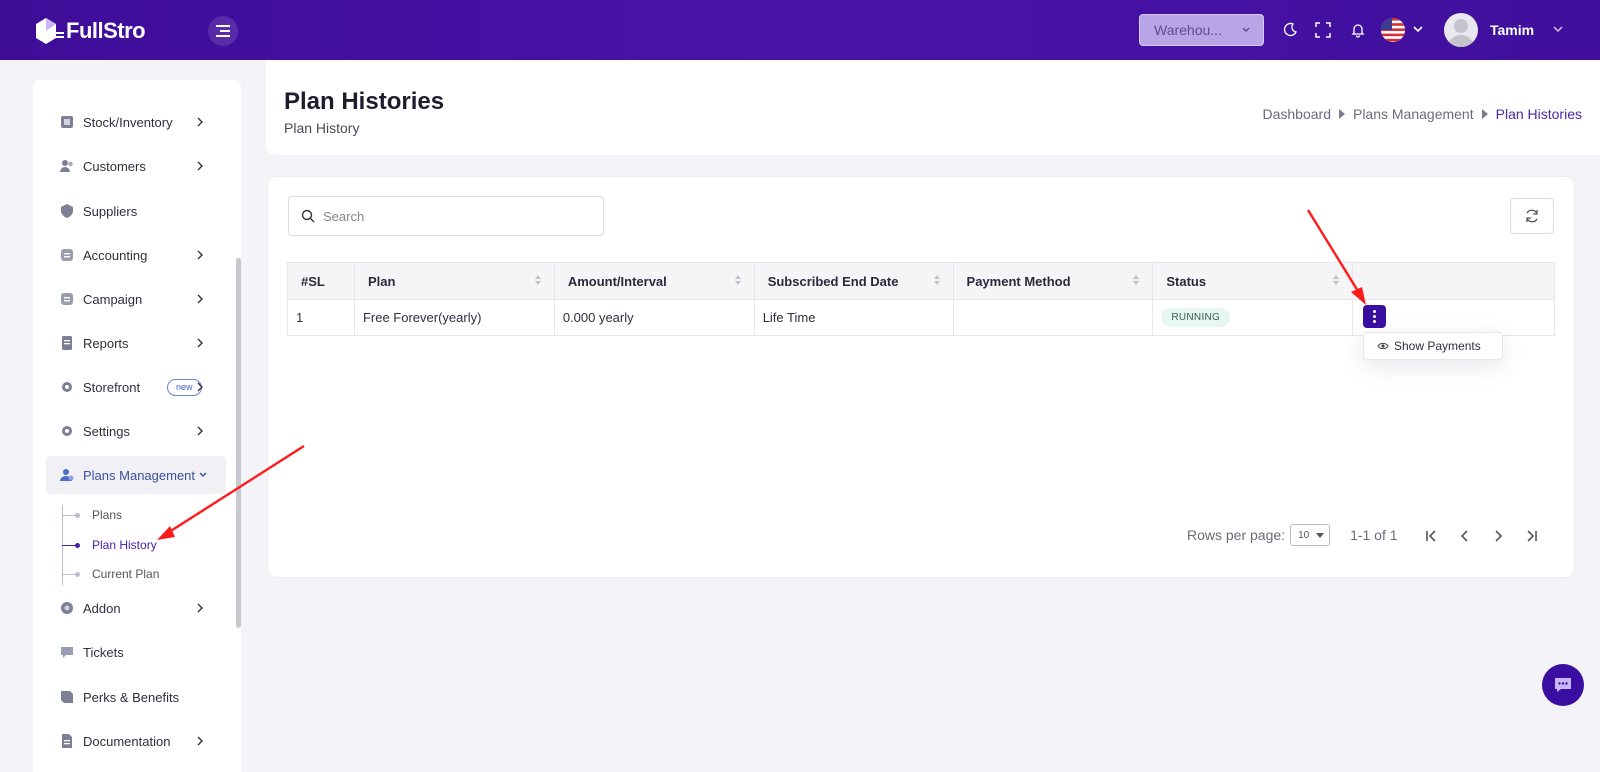 Image resolution: width=1600 pixels, height=772 pixels. Describe the element at coordinates (67, 122) in the screenshot. I see `box-icon` at that location.